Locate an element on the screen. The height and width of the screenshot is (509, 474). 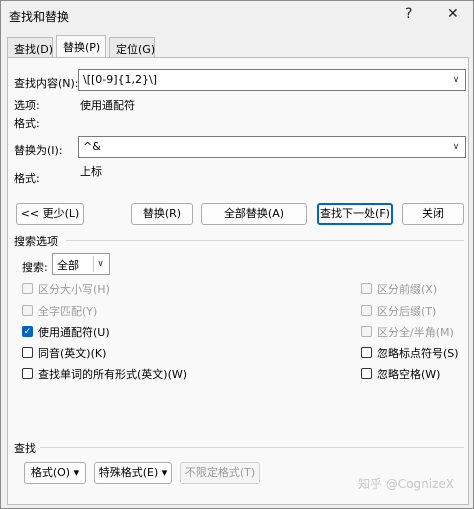
tab-find: 查找(D) is located at coordinates (30, 47).